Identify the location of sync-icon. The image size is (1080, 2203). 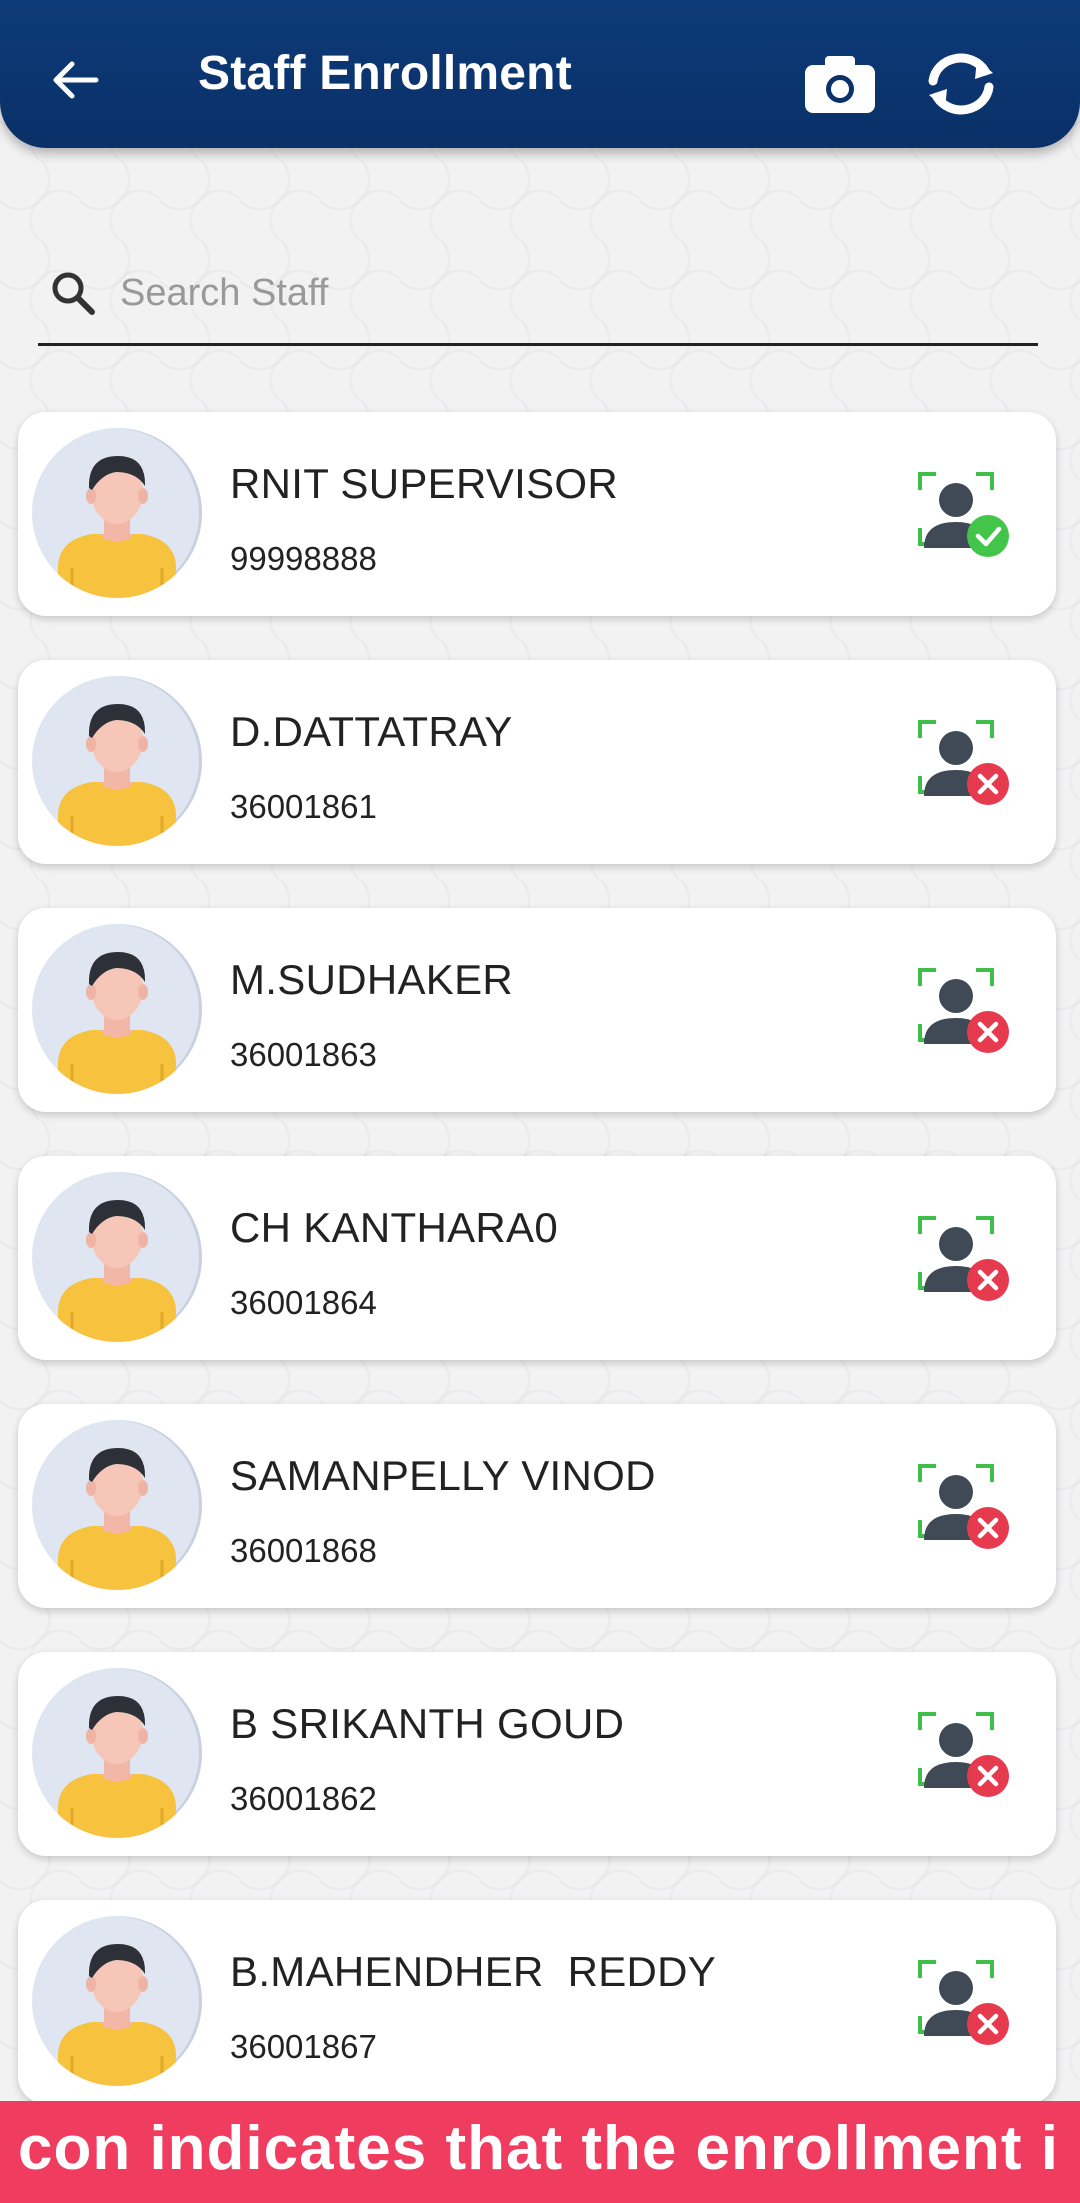
(961, 84).